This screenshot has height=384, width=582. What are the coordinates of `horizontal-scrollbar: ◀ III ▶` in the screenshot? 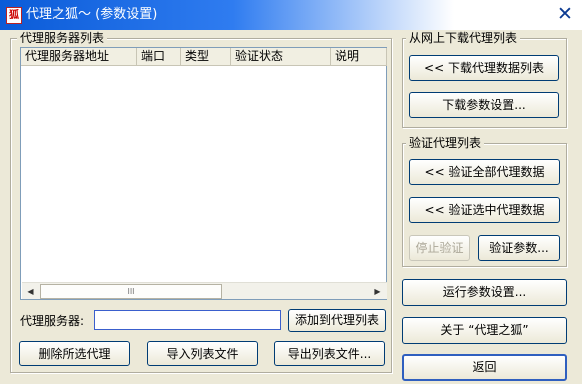 It's located at (204, 290).